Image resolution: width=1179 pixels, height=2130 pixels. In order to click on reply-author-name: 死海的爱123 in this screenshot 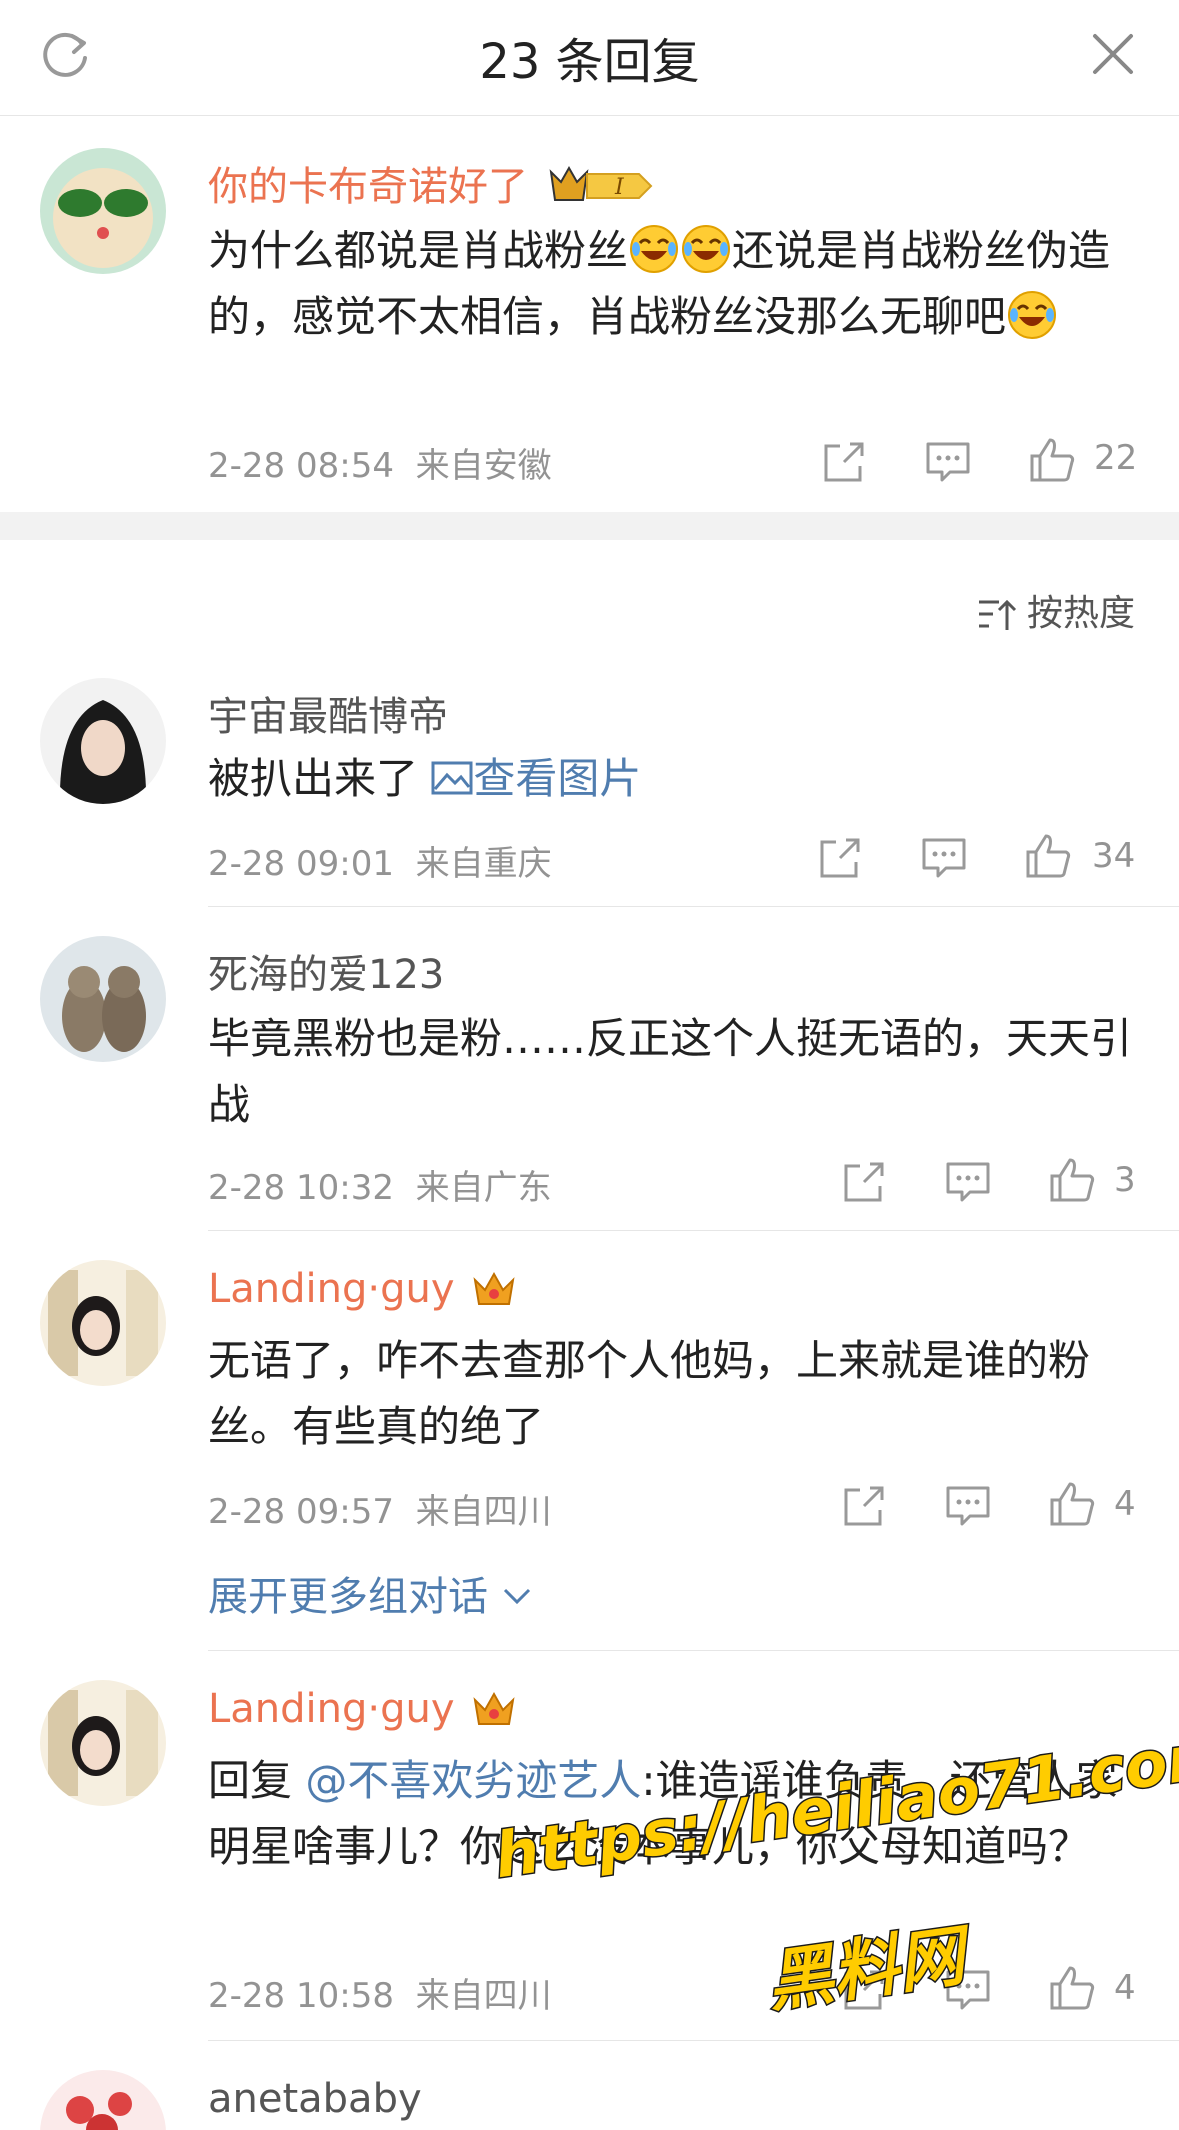, I will do `click(326, 971)`.